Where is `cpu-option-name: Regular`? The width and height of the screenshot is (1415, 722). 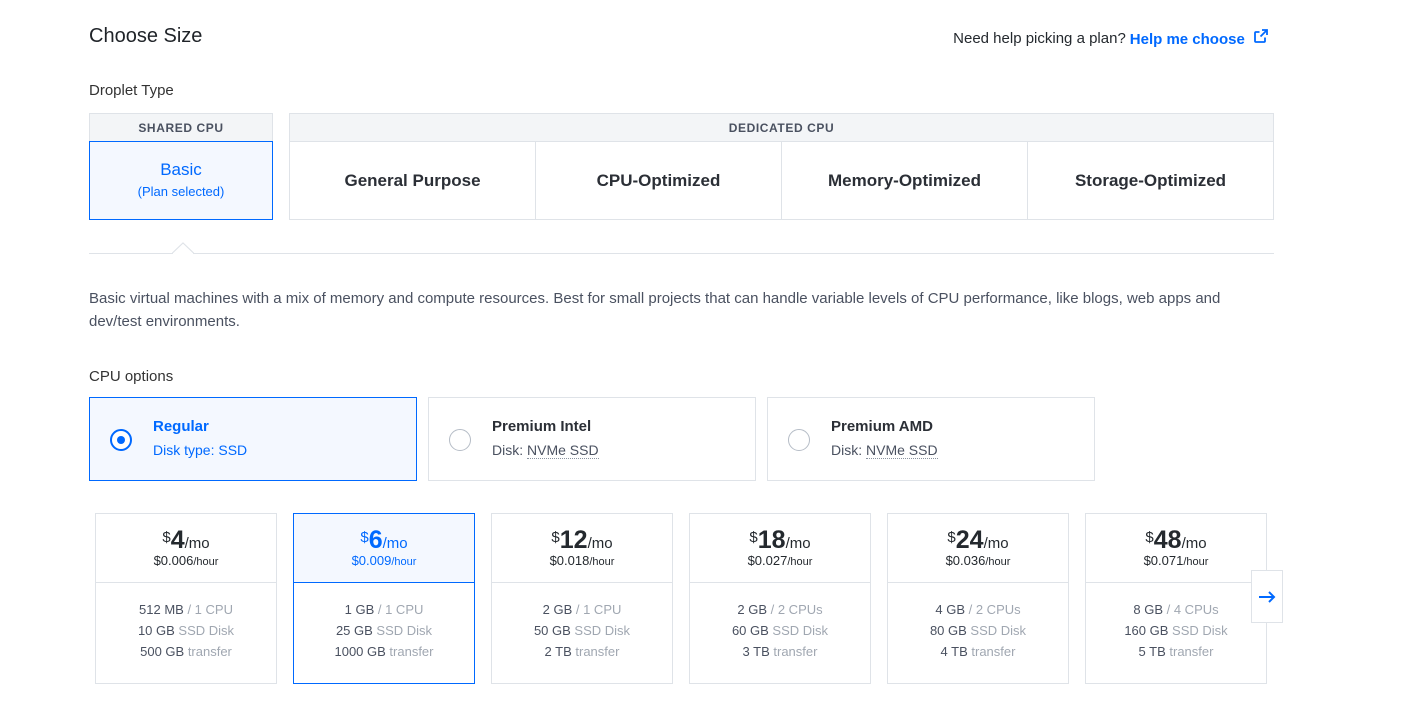
cpu-option-name: Regular is located at coordinates (181, 426).